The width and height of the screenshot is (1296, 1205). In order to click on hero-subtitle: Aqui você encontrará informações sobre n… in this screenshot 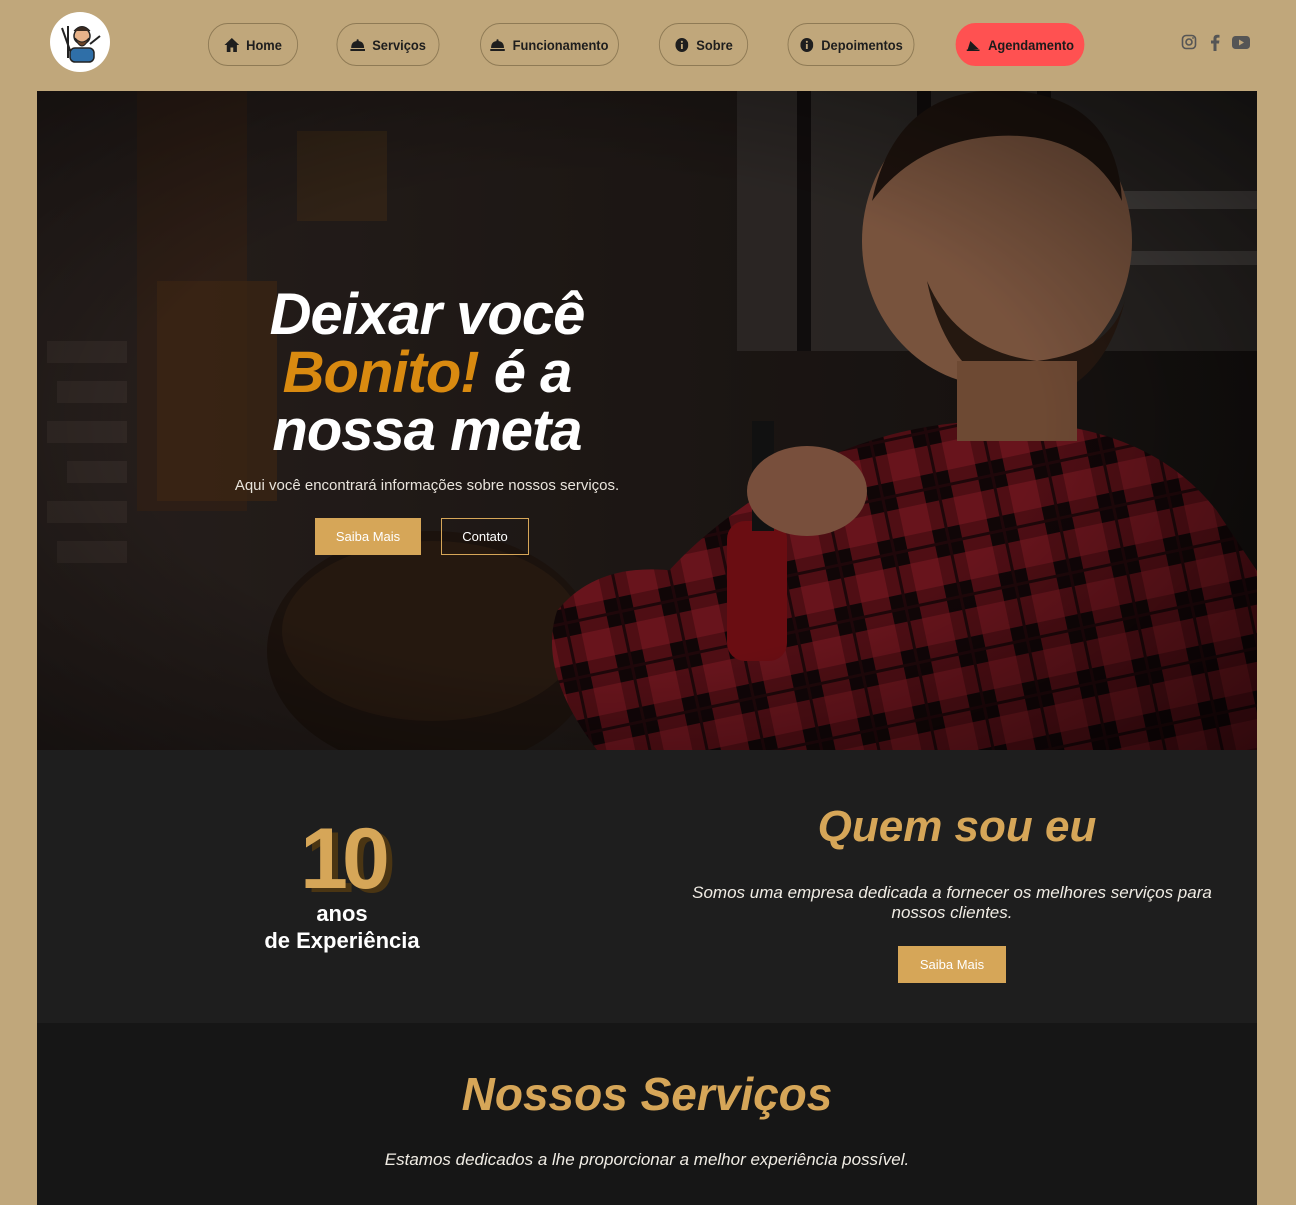, I will do `click(427, 485)`.